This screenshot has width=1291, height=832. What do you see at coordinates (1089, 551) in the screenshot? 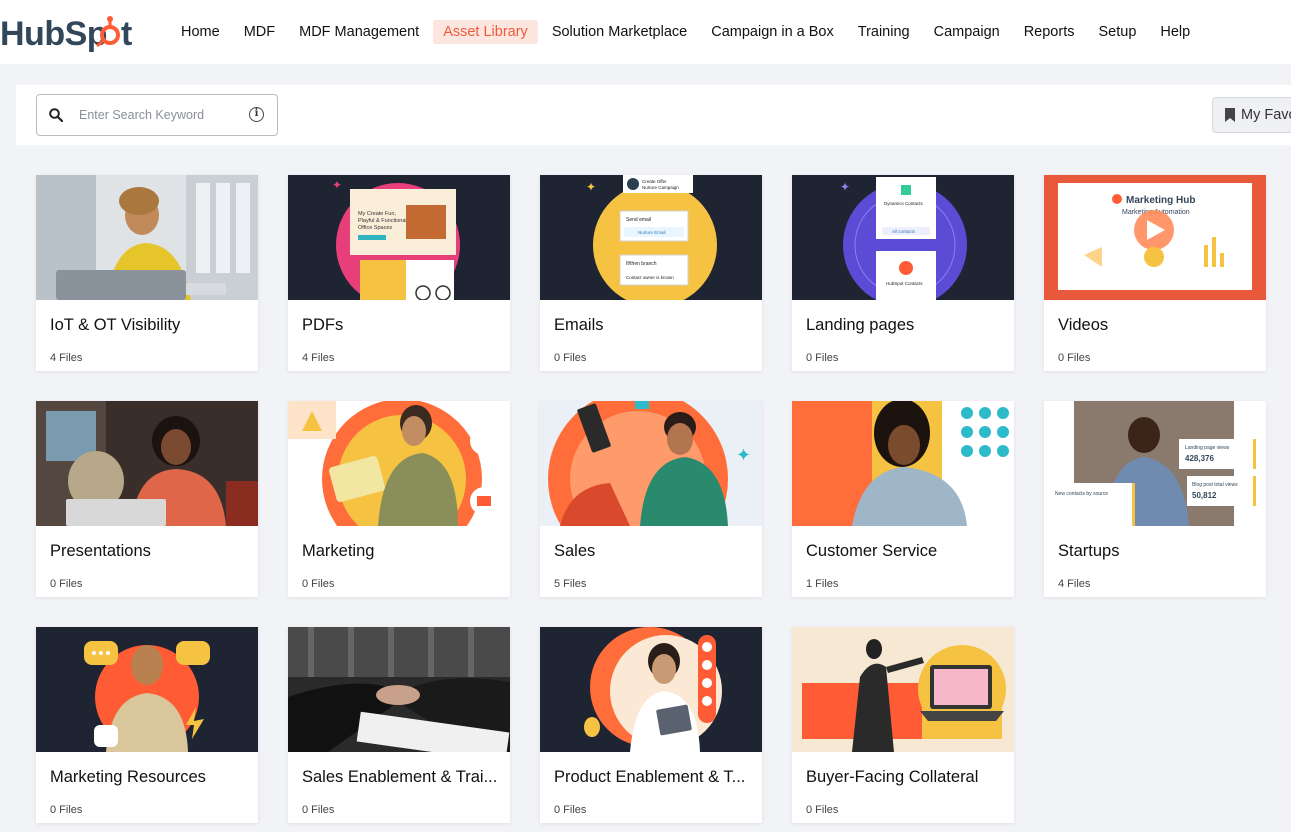
I see `category-title: Startups` at bounding box center [1089, 551].